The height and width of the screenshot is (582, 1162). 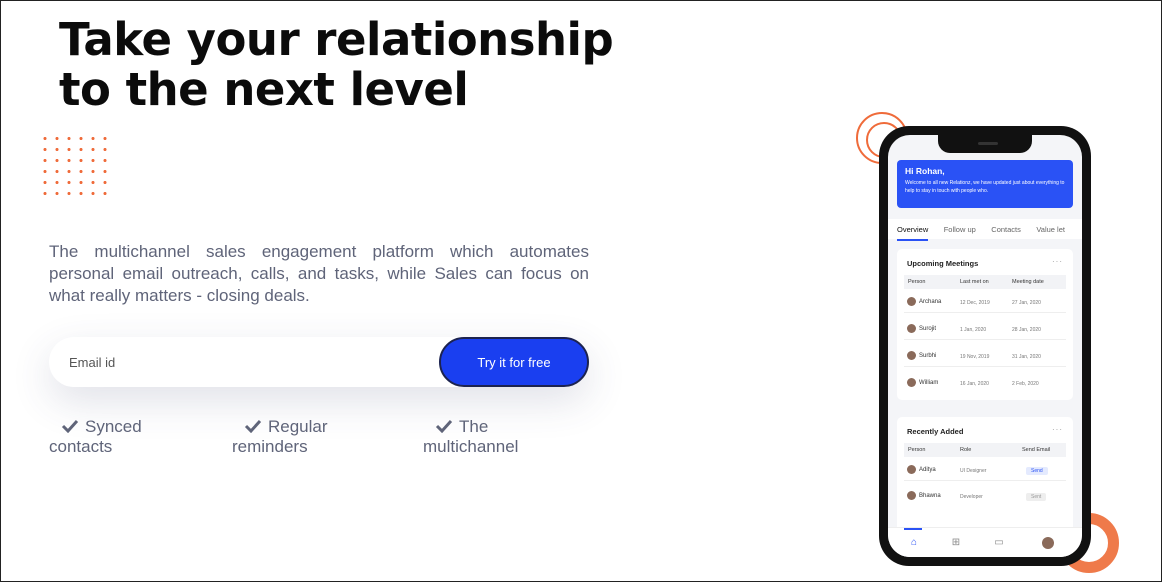 What do you see at coordinates (298, 426) in the screenshot?
I see `feature-label-line1: Regular` at bounding box center [298, 426].